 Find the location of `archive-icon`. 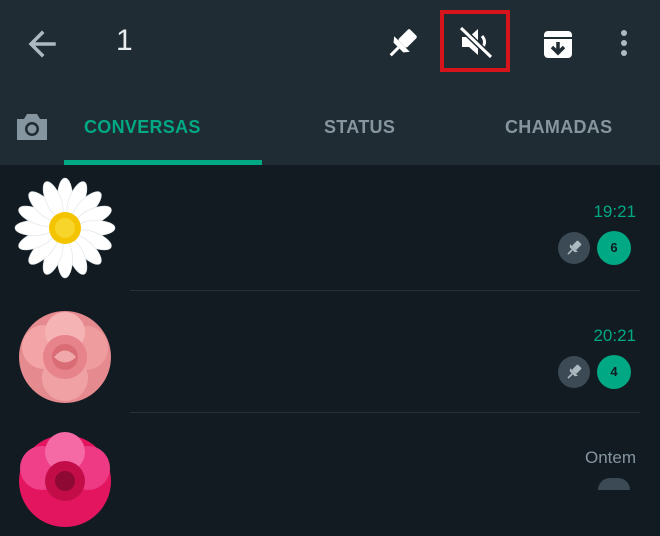

archive-icon is located at coordinates (558, 44).